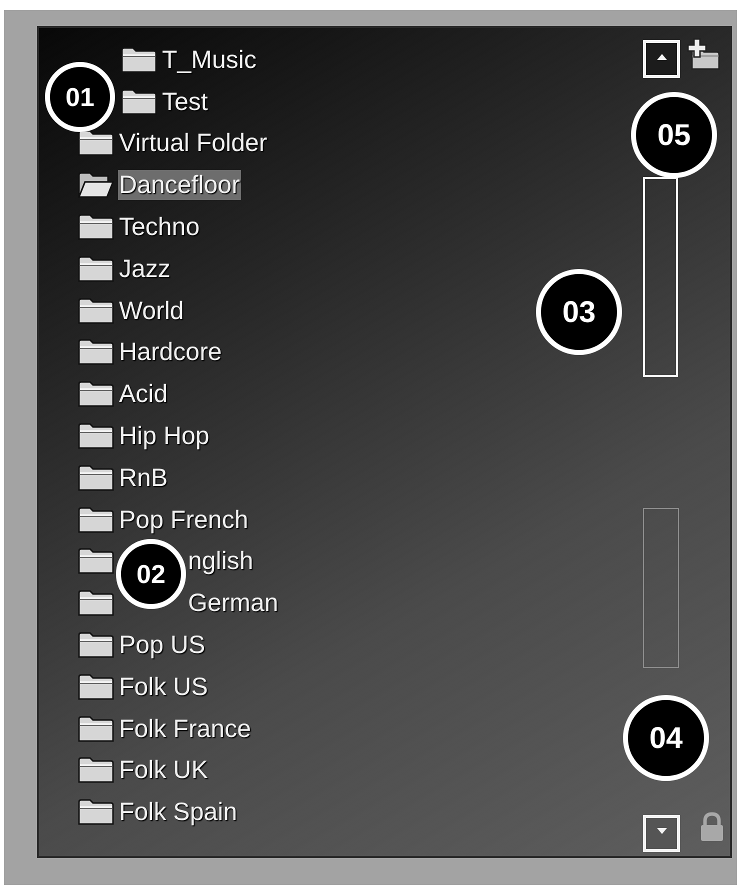 The height and width of the screenshot is (890, 745). What do you see at coordinates (674, 135) in the screenshot?
I see `callout-number: 05` at bounding box center [674, 135].